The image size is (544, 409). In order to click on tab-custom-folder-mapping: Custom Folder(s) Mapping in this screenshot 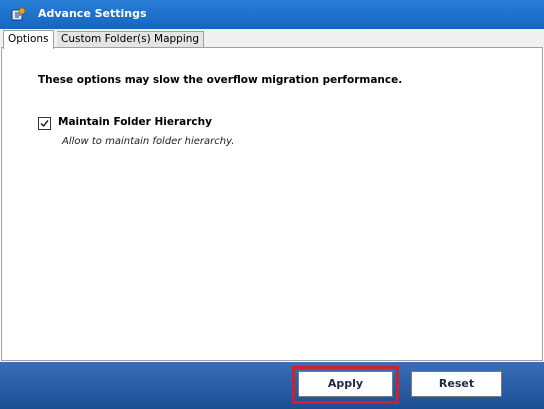, I will do `click(131, 39)`.